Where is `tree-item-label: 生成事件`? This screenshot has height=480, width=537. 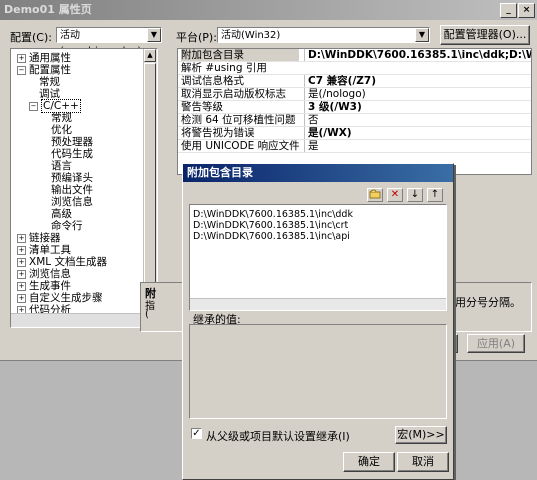
tree-item-label: 生成事件 is located at coordinates (50, 286).